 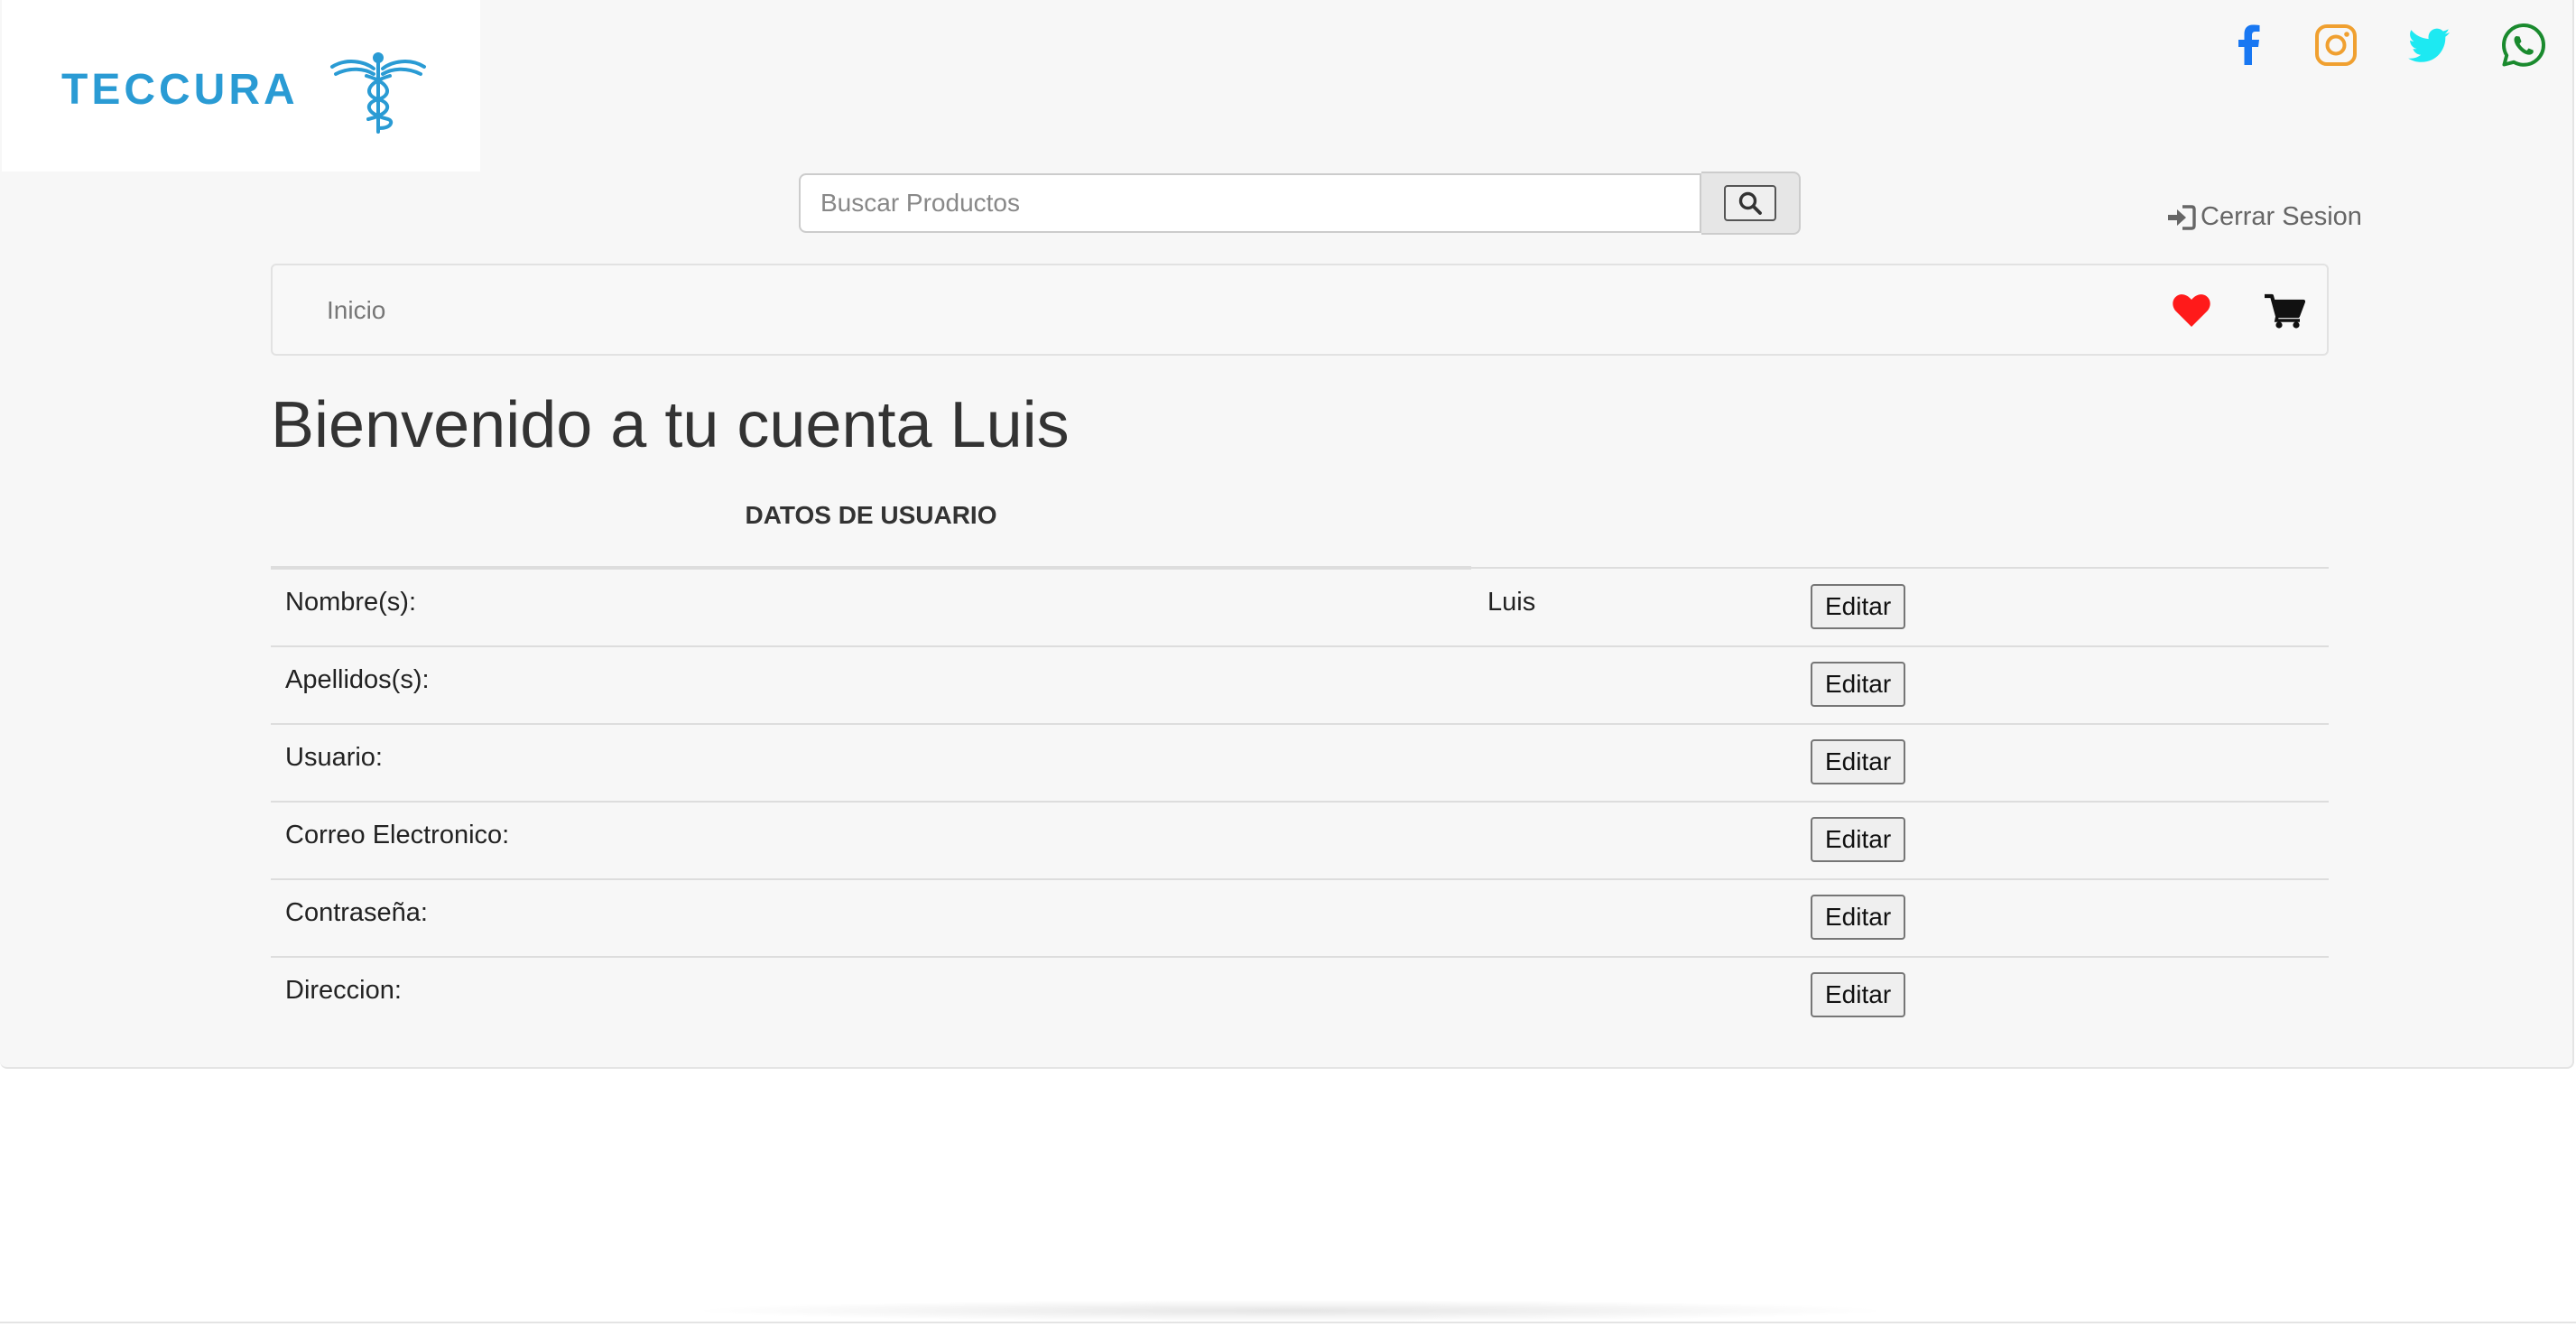 I want to click on edit-apellidos-button: Editar, so click(x=1859, y=684).